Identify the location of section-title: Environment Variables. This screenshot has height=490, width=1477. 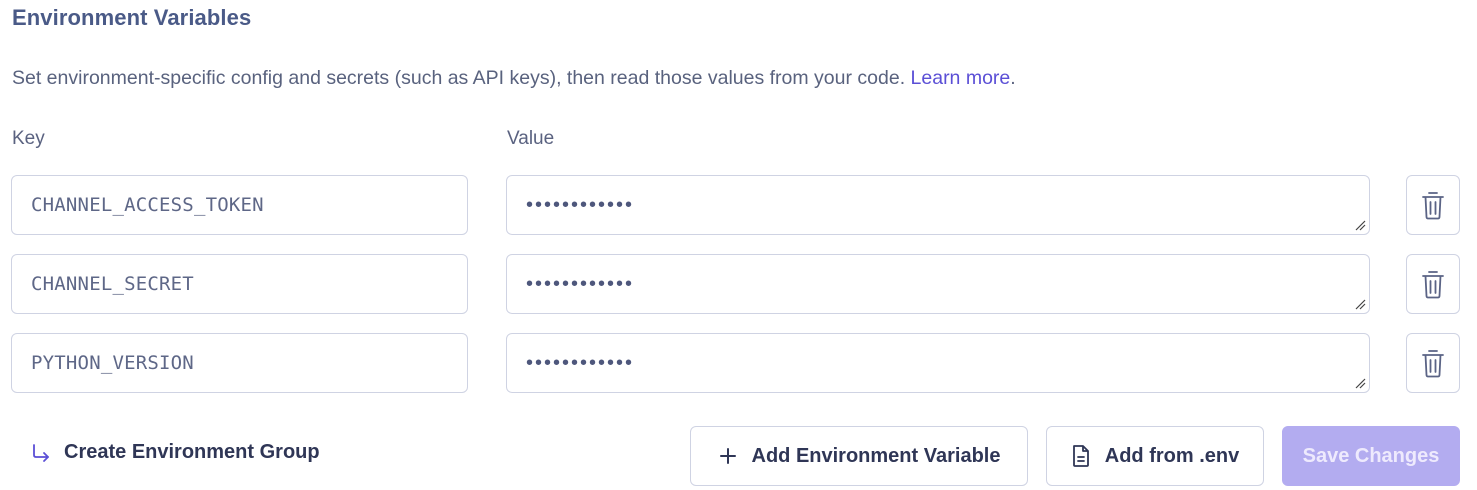
(132, 17).